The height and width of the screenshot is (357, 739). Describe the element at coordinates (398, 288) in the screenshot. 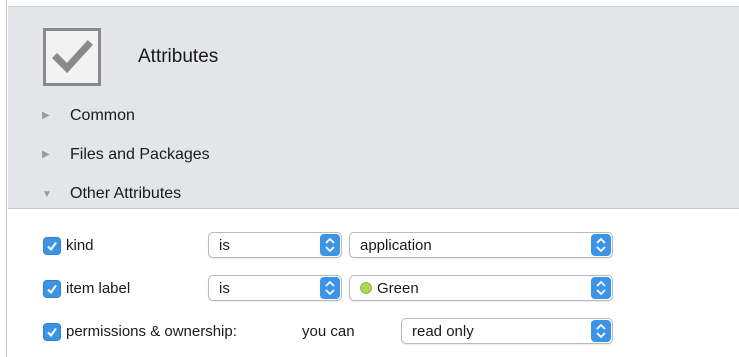

I see `value-text: Green` at that location.